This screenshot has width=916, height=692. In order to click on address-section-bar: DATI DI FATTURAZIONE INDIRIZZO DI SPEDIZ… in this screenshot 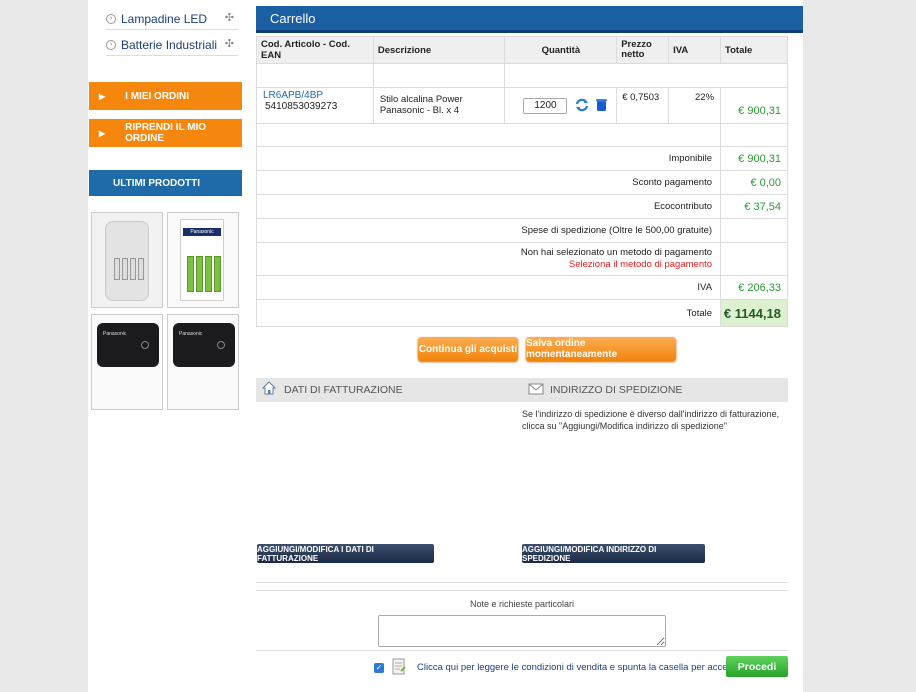, I will do `click(522, 390)`.